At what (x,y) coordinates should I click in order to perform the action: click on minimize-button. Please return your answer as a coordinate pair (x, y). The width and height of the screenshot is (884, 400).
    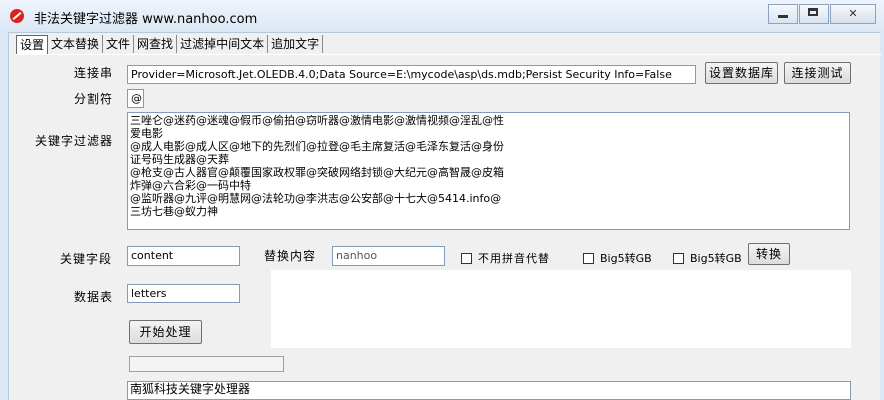
    Looking at the image, I should click on (783, 14).